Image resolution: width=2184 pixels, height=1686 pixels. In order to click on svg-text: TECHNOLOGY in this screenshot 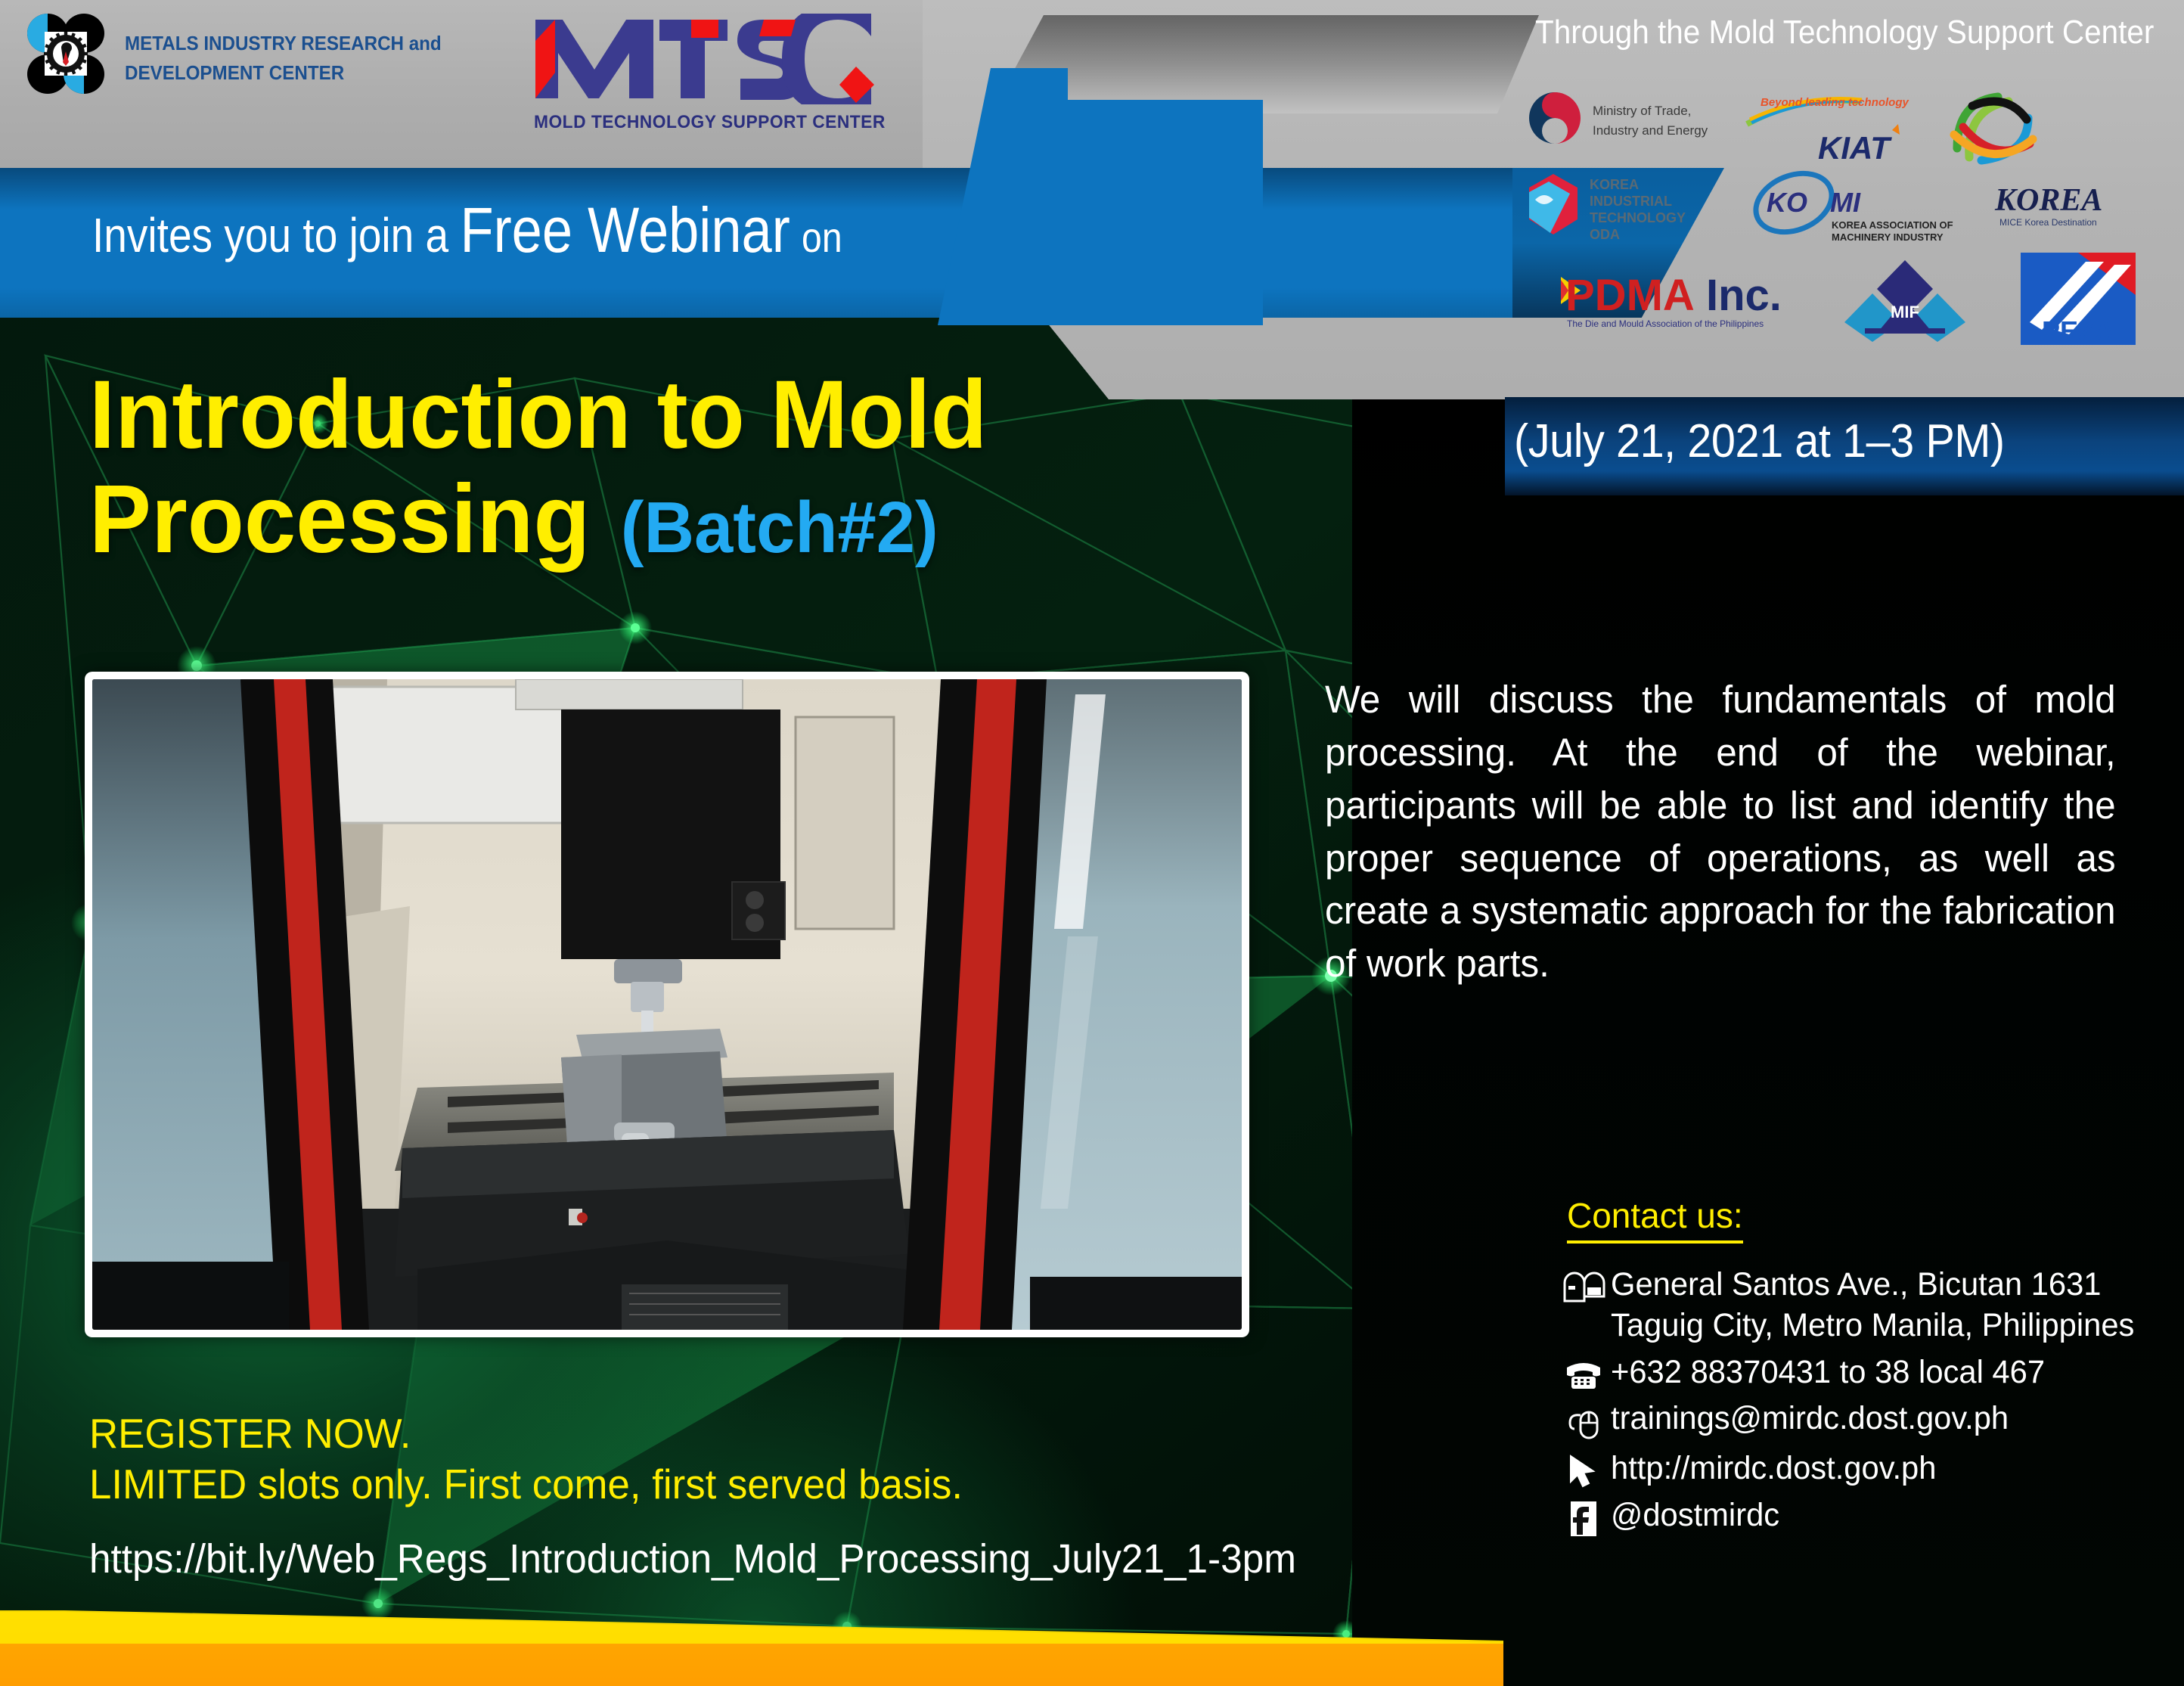, I will do `click(1638, 217)`.